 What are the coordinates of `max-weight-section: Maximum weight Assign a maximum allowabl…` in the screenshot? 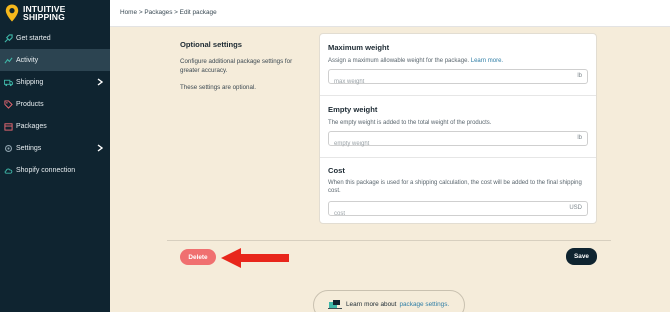 It's located at (458, 65).